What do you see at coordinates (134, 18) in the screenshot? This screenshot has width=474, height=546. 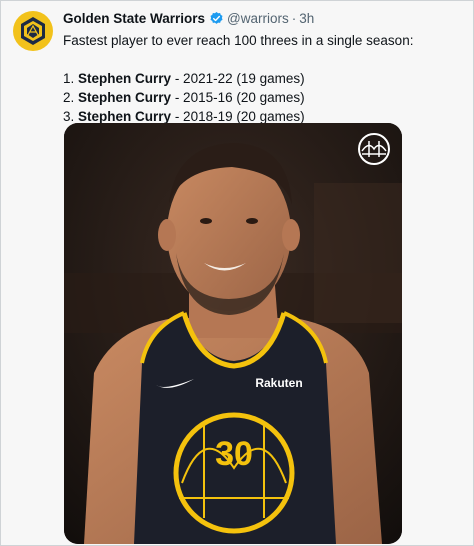 I see `author-name: Golden State Warriors` at bounding box center [134, 18].